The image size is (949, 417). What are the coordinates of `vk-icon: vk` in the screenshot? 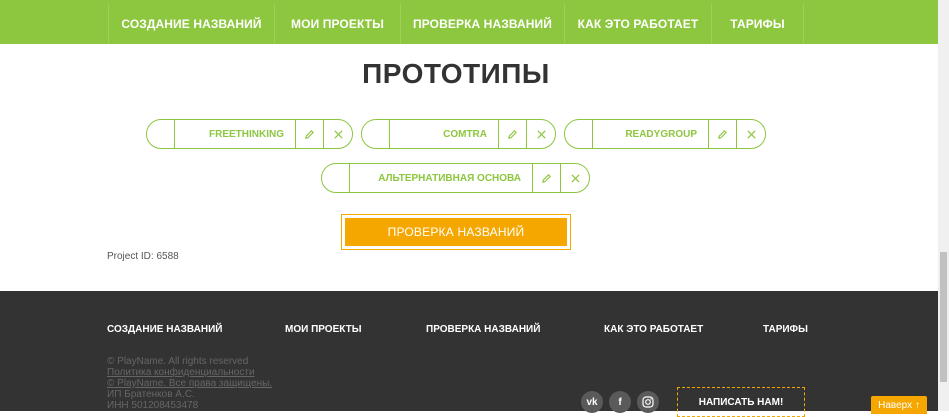 It's located at (592, 402).